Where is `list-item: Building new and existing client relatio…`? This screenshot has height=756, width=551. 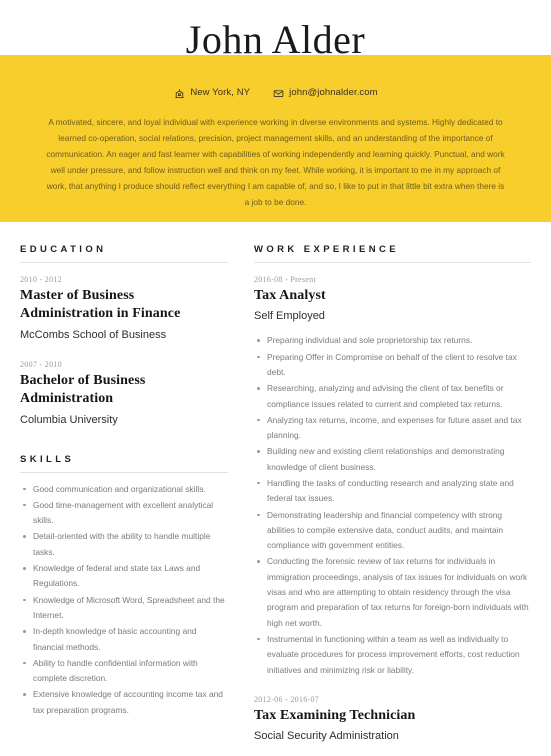
list-item: Building new and existing client relatio… is located at coordinates (392, 459).